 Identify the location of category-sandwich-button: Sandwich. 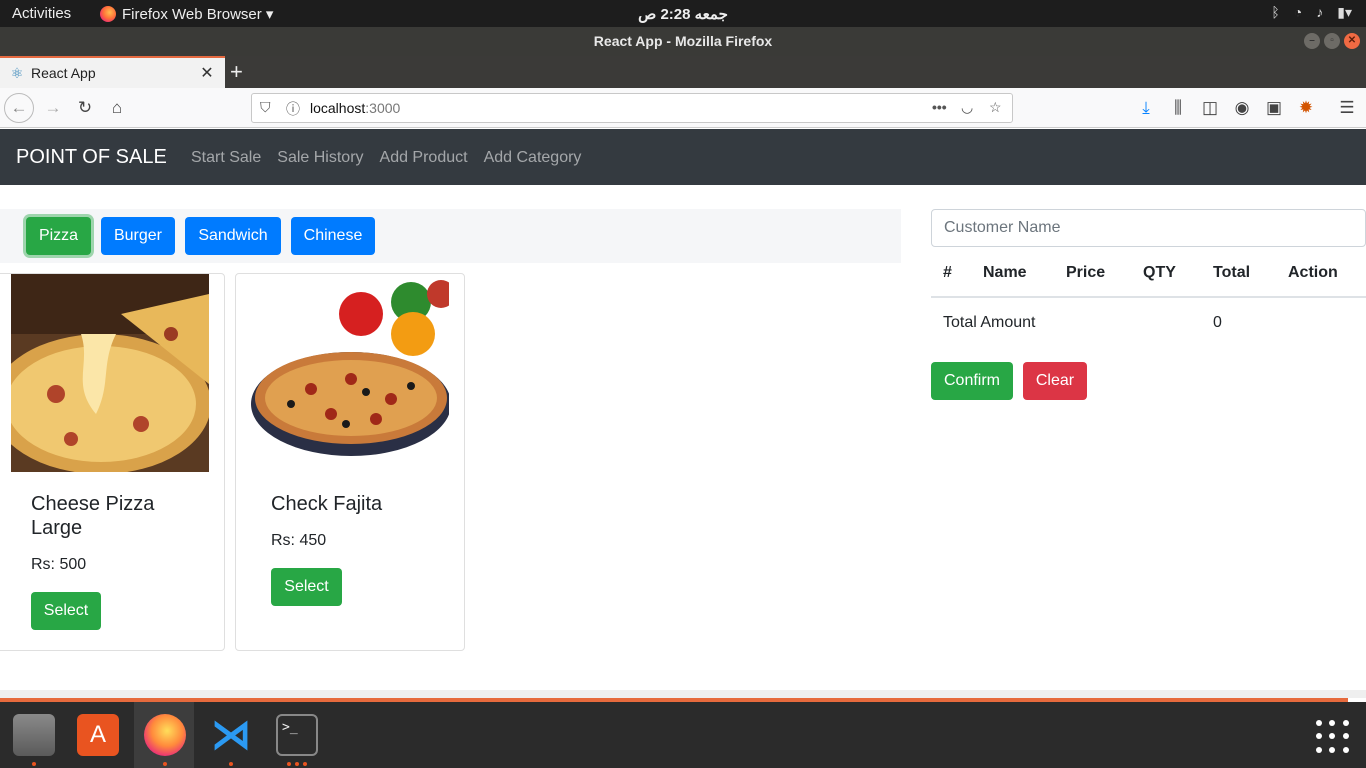
(233, 236).